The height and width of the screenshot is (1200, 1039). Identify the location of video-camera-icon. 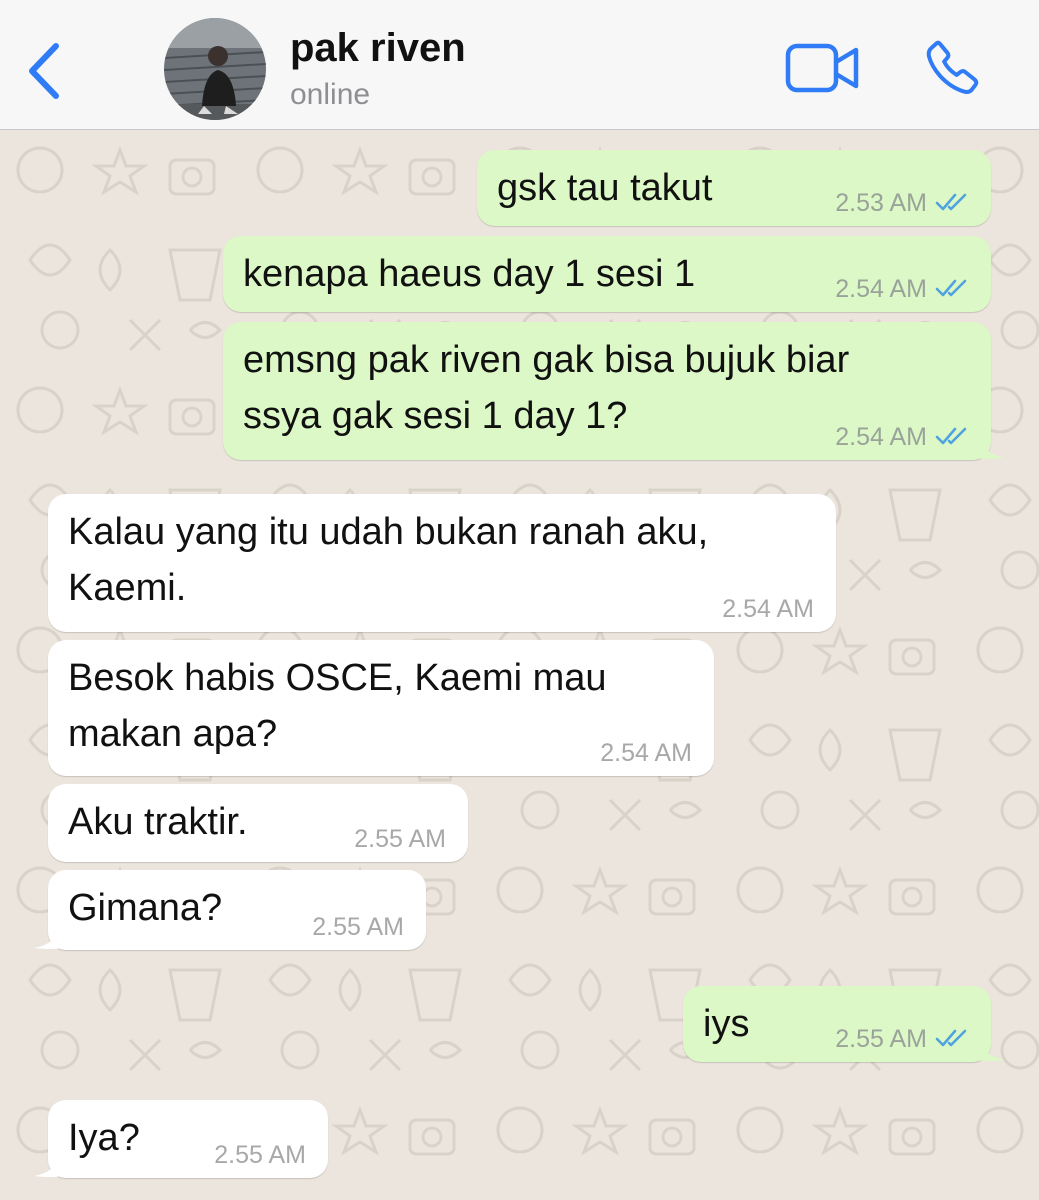
(822, 68).